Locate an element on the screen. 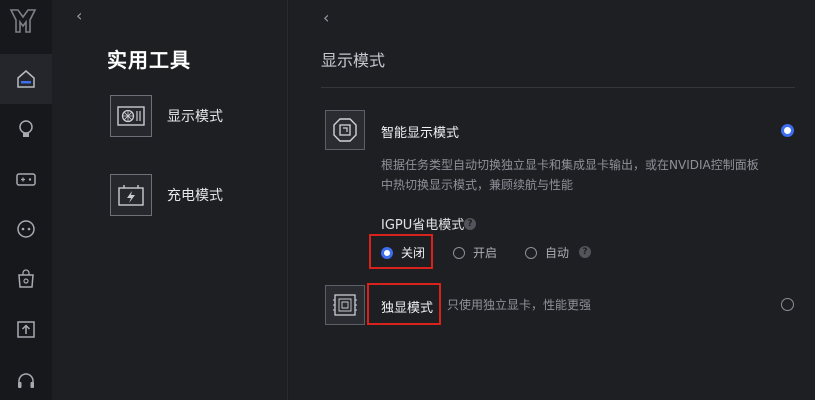 Image resolution: width=815 pixels, height=400 pixels. igpu-help-icon: ? is located at coordinates (470, 224).